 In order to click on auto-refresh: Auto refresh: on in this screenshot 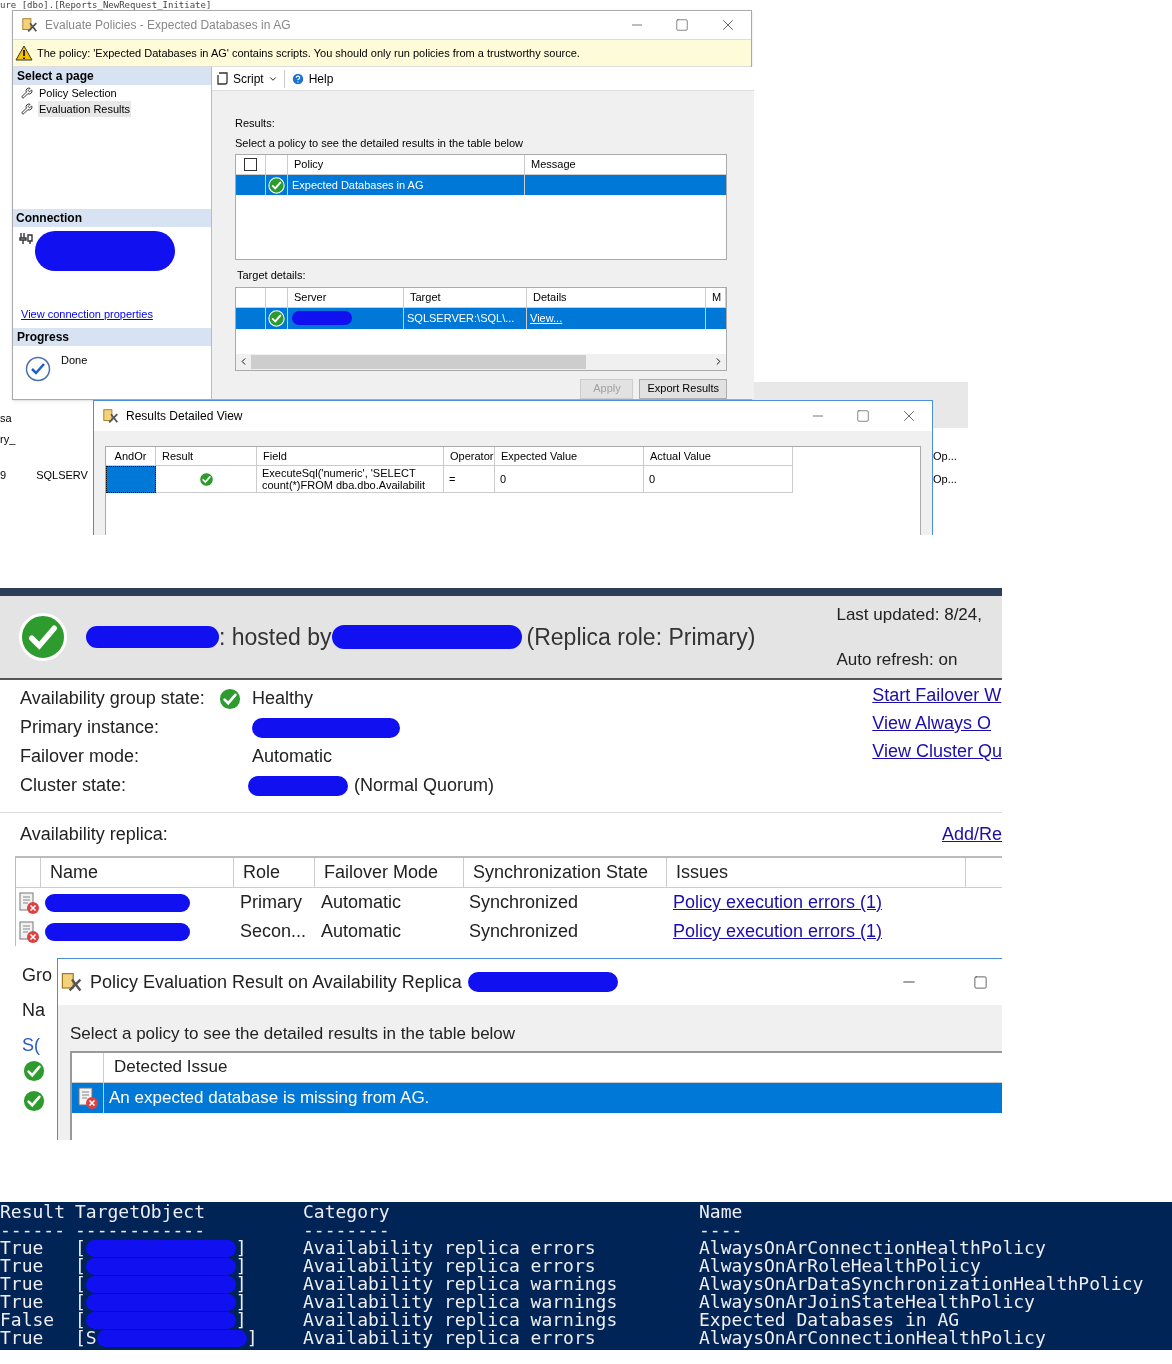, I will do `click(897, 660)`.